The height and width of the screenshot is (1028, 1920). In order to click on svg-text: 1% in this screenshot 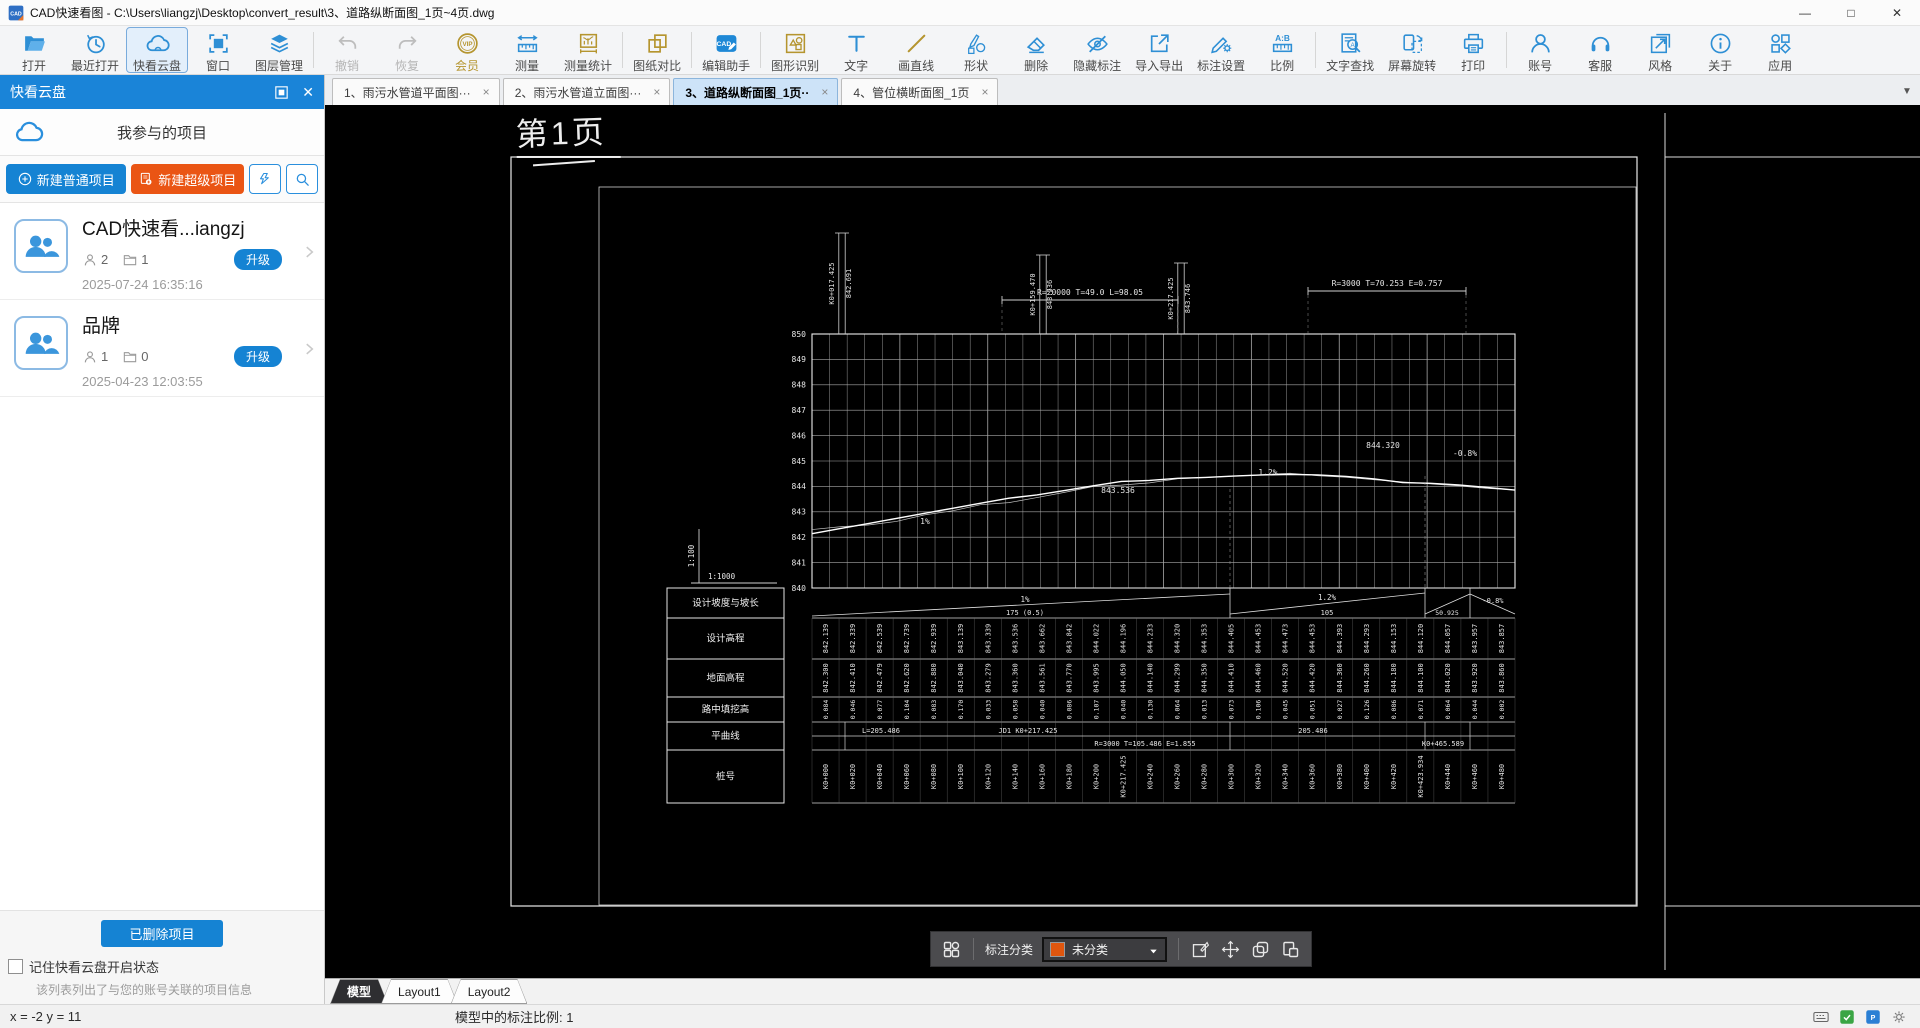, I will do `click(1025, 599)`.